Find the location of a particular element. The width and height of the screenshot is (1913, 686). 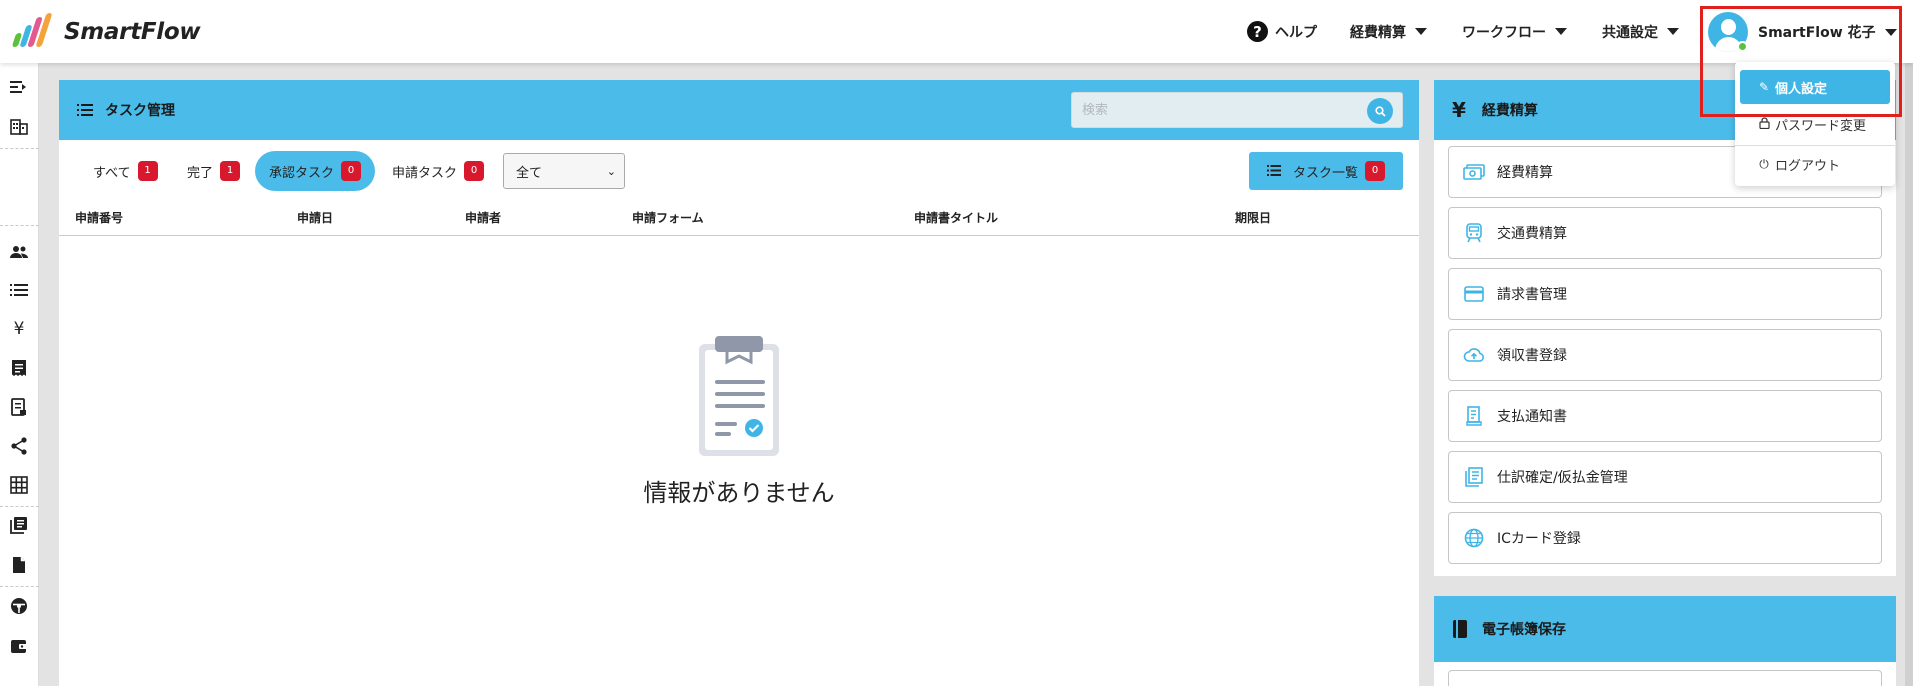

shortcut-receipt-registration: 領収書登録 is located at coordinates (1665, 355).